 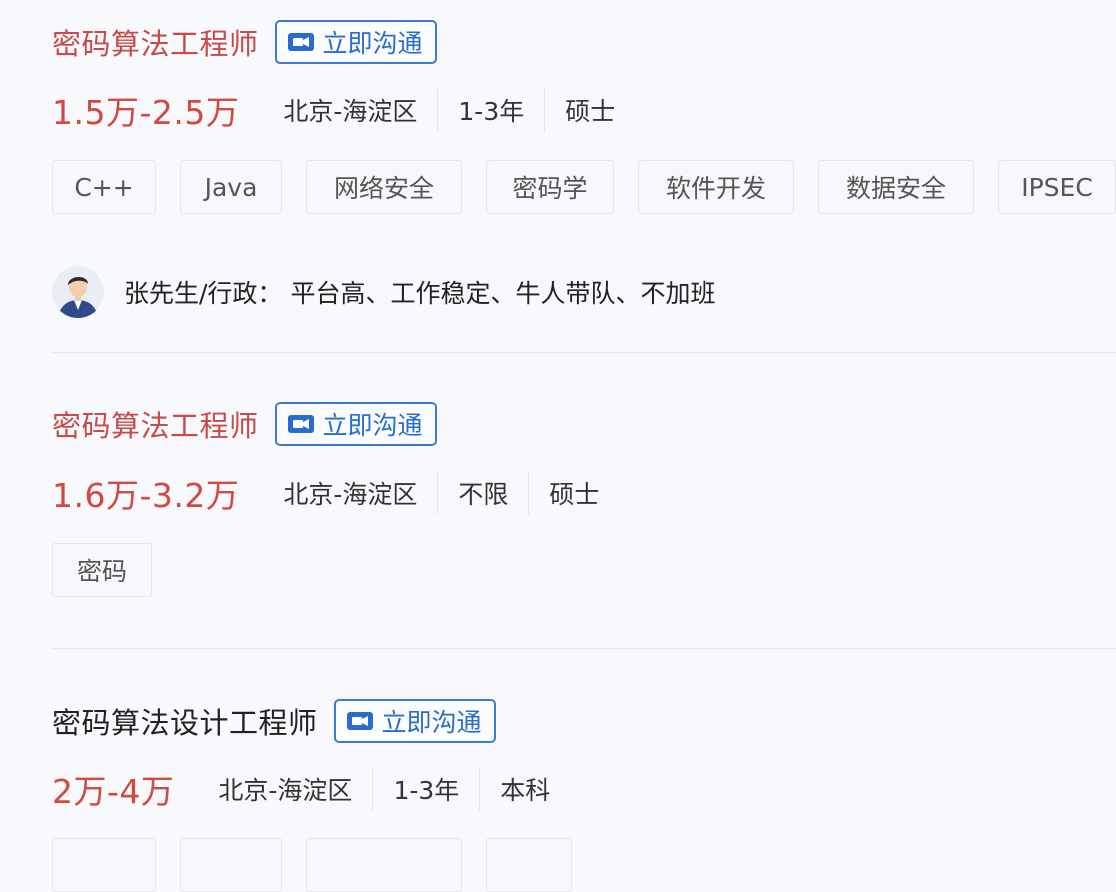 What do you see at coordinates (231, 187) in the screenshot?
I see `skill-tag: Java` at bounding box center [231, 187].